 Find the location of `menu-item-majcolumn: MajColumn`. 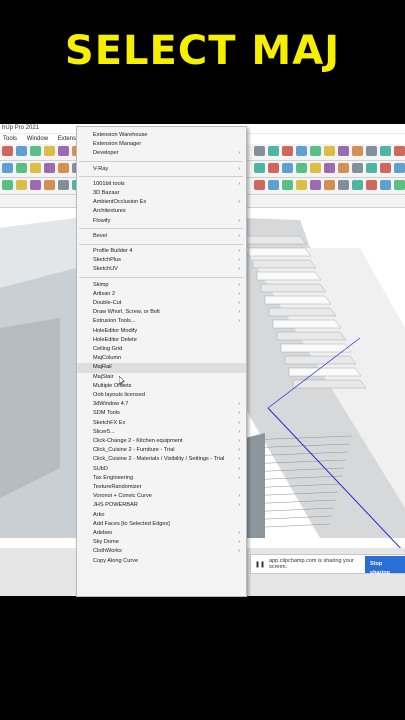

menu-item-majcolumn: MajColumn is located at coordinates (161, 358).